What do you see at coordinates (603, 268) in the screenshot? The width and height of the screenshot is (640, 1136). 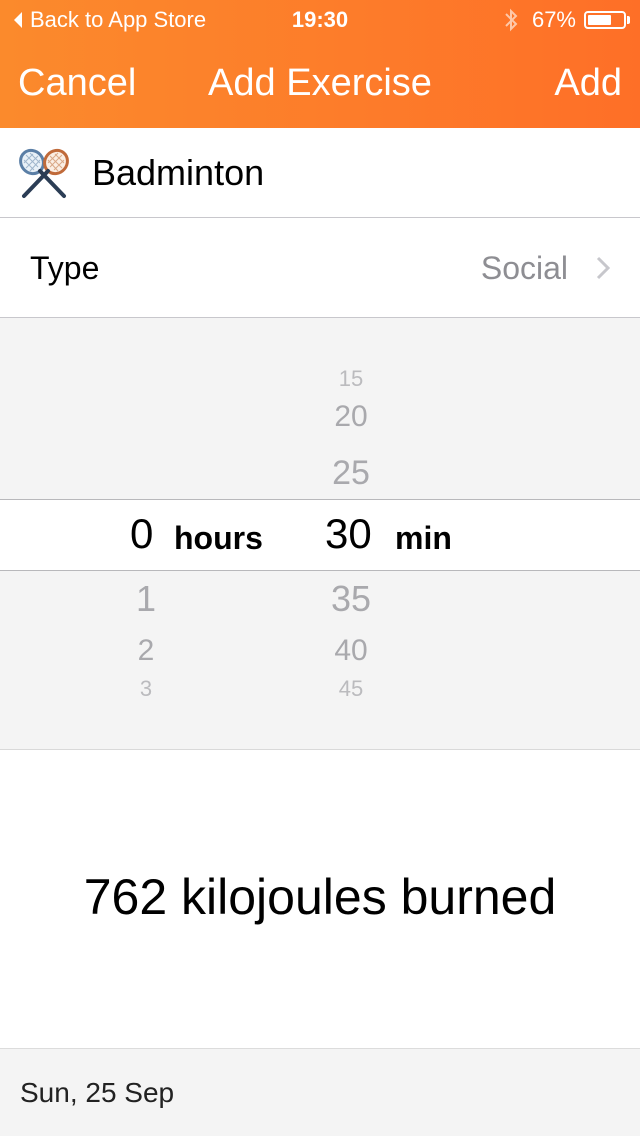 I see `chevron-right-icon` at bounding box center [603, 268].